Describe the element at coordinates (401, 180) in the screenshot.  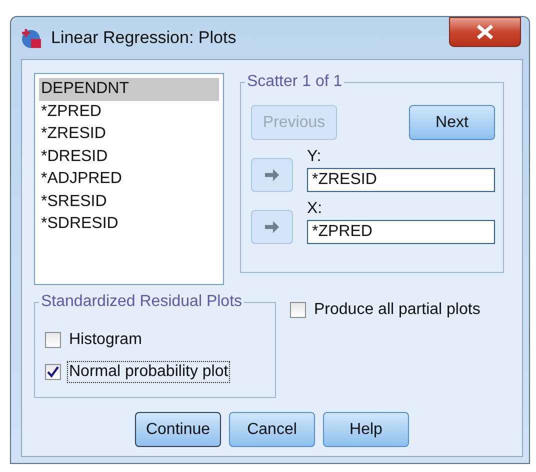
I see `axis-field: *ZRESID` at that location.